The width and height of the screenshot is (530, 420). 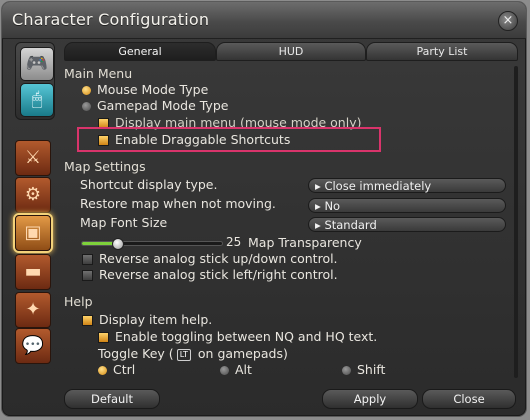 What do you see at coordinates (305, 242) in the screenshot?
I see `transparency-label: Map Transparency` at bounding box center [305, 242].